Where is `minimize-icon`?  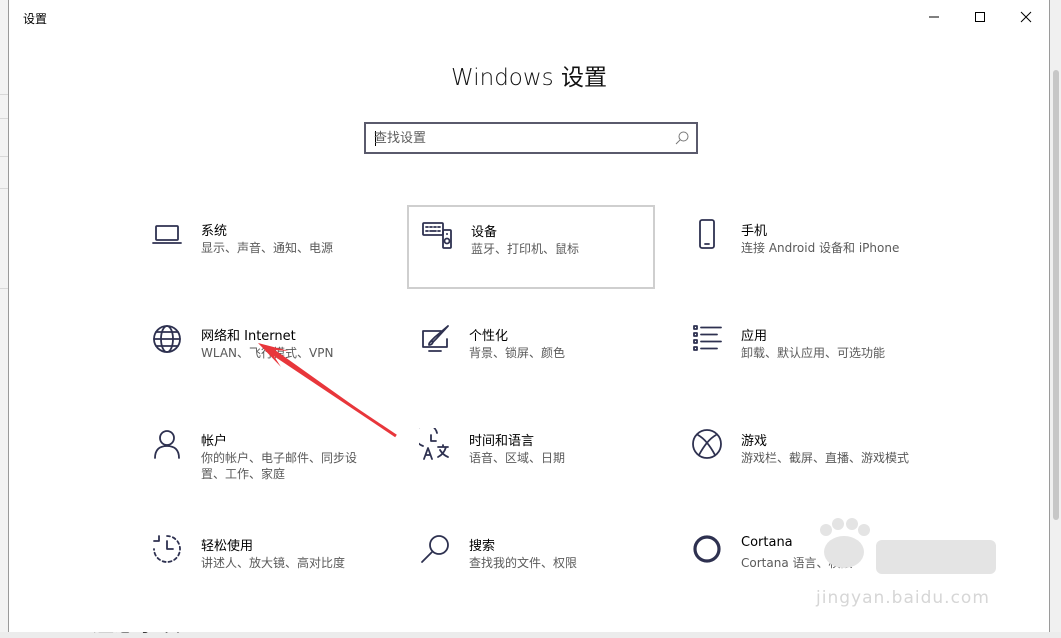 minimize-icon is located at coordinates (934, 17).